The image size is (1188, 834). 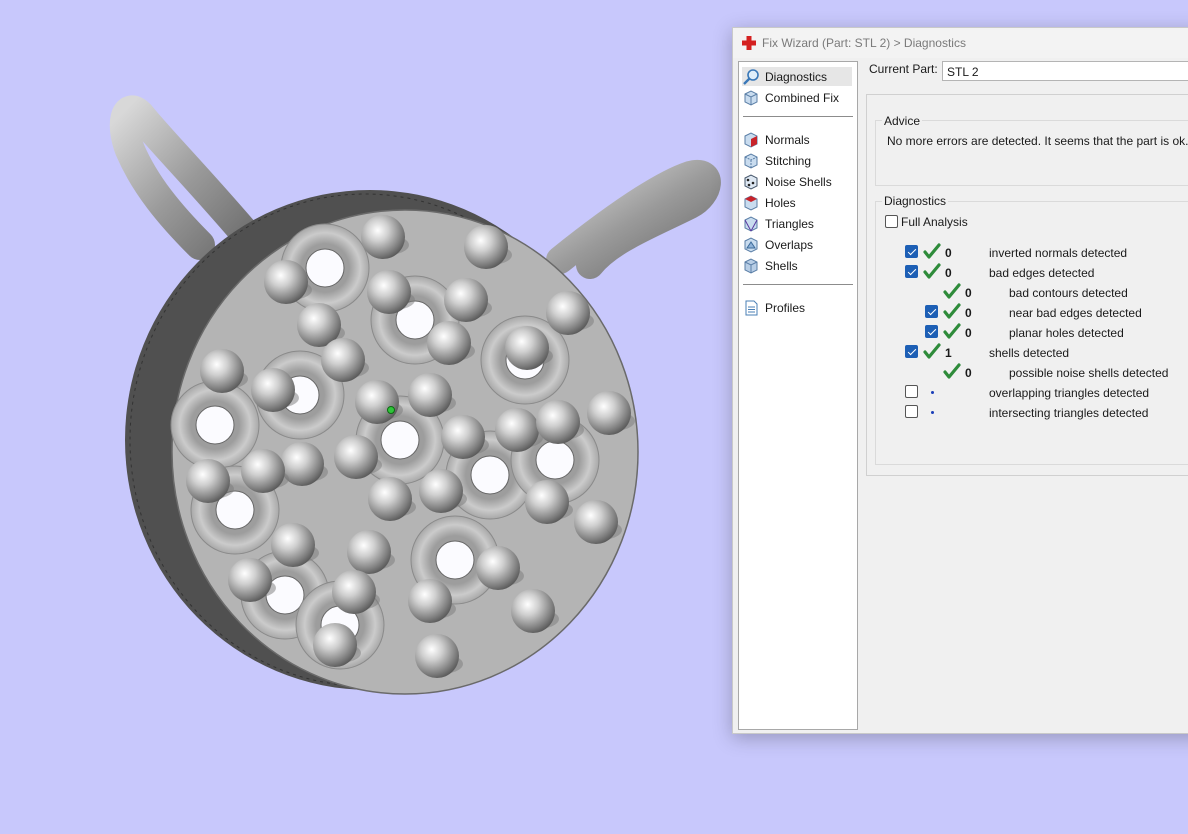 What do you see at coordinates (797, 202) in the screenshot?
I see `nav-item-holes: Holes` at bounding box center [797, 202].